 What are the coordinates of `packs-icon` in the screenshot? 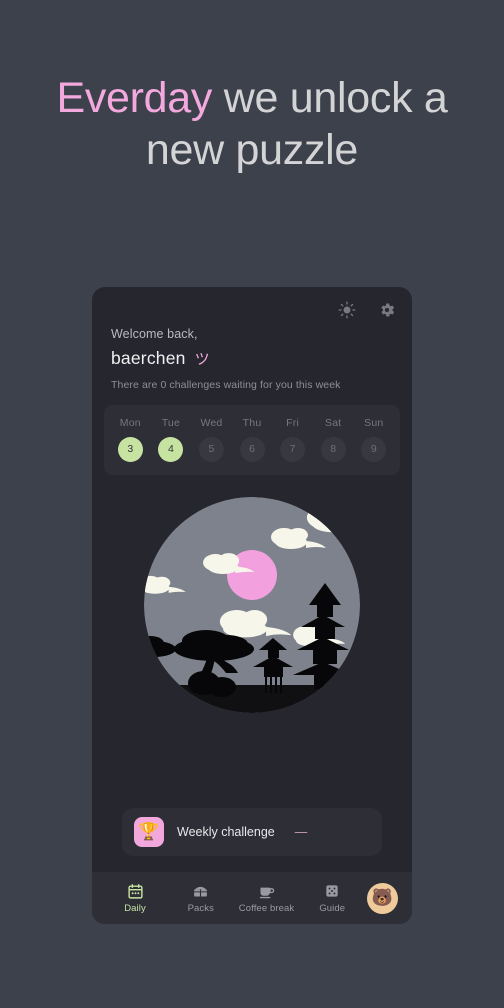 It's located at (200, 891).